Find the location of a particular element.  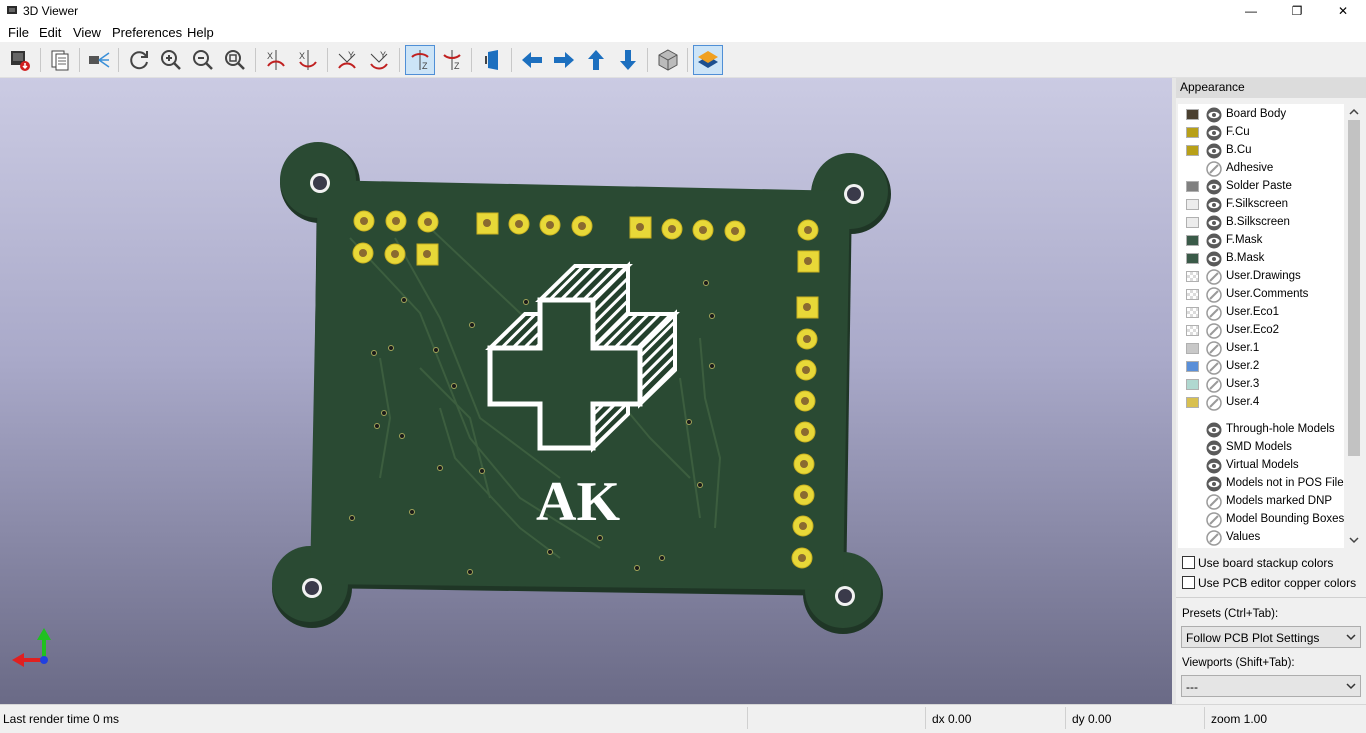

layer-row: F.Cu is located at coordinates (1261, 133).